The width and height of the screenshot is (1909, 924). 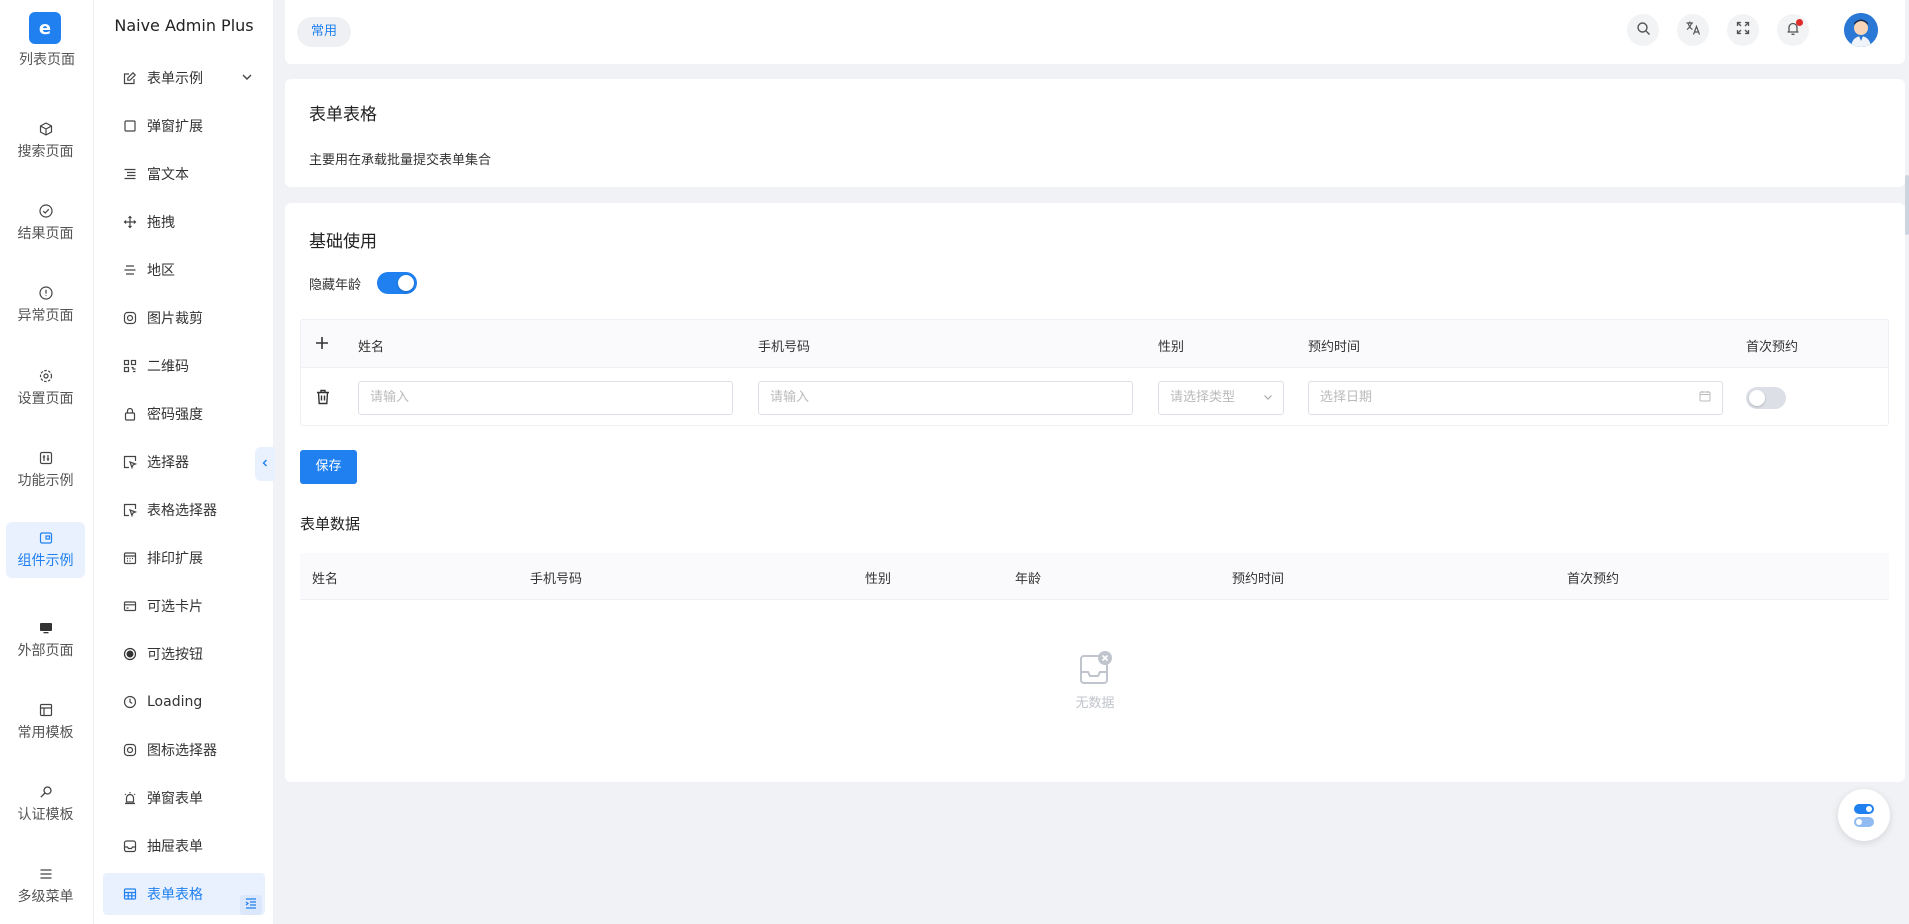 I want to click on pointer-box-icon, so click(x=130, y=462).